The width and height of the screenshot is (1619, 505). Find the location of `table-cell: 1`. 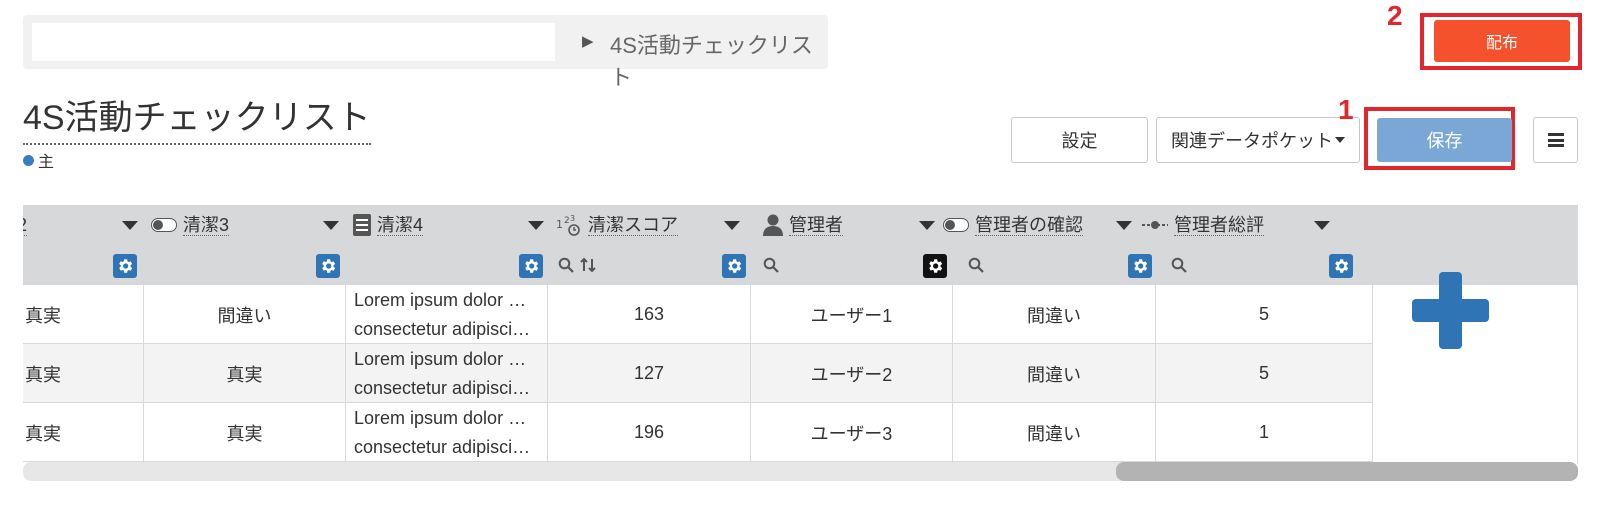

table-cell: 1 is located at coordinates (1264, 432).